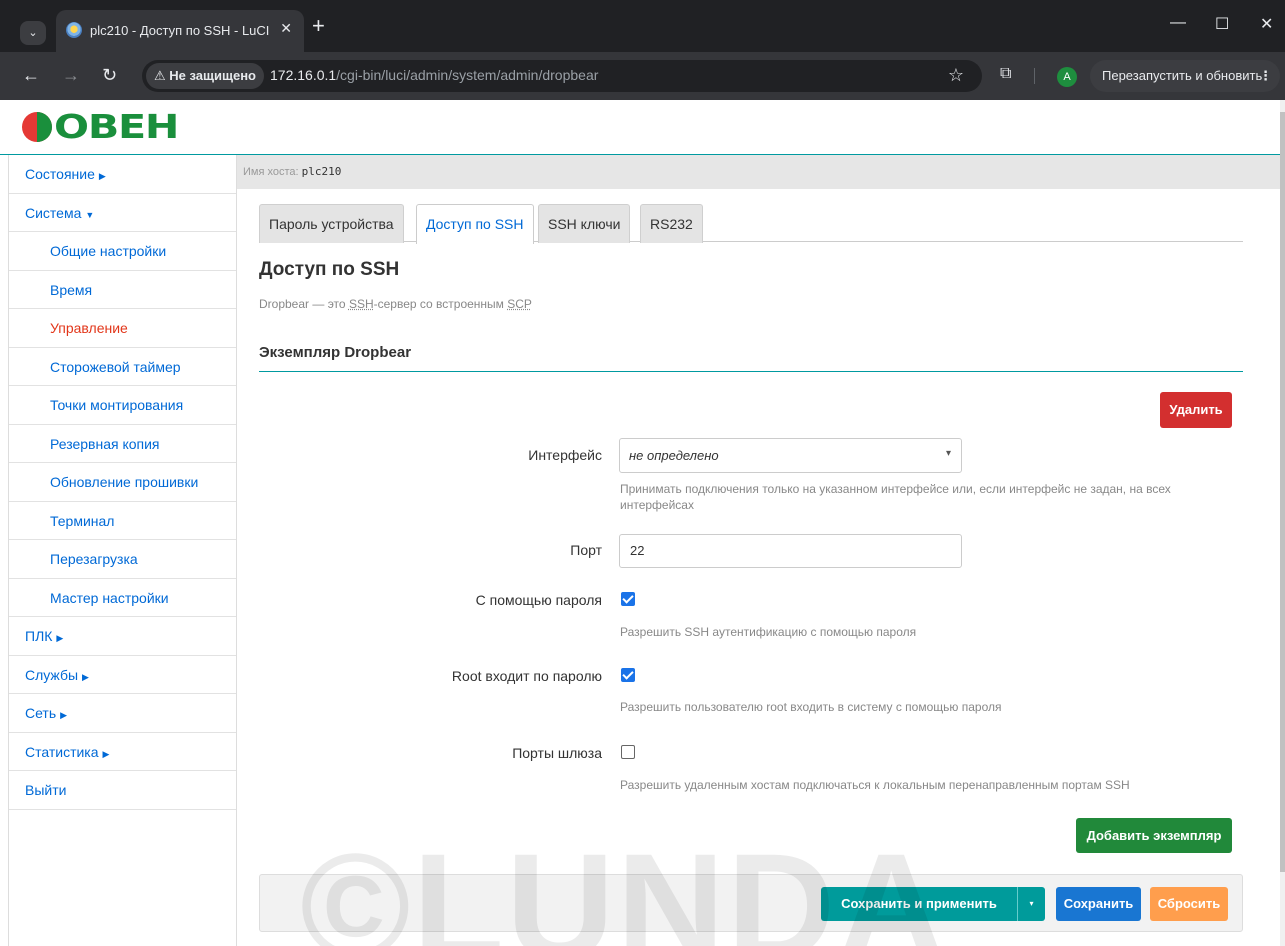 Image resolution: width=1285 pixels, height=946 pixels. I want to click on password-auth-label: С помощью пароля, so click(538, 600).